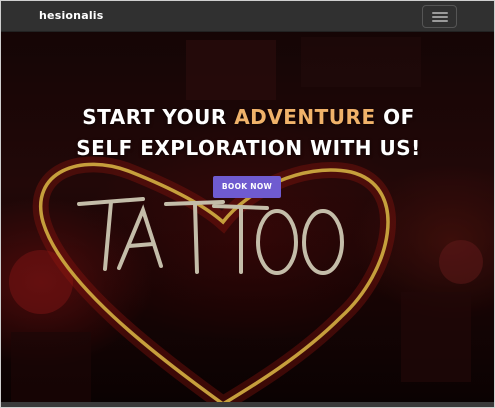 This screenshot has height=408, width=495. What do you see at coordinates (247, 187) in the screenshot?
I see `book-now-button: BOOK NOW` at bounding box center [247, 187].